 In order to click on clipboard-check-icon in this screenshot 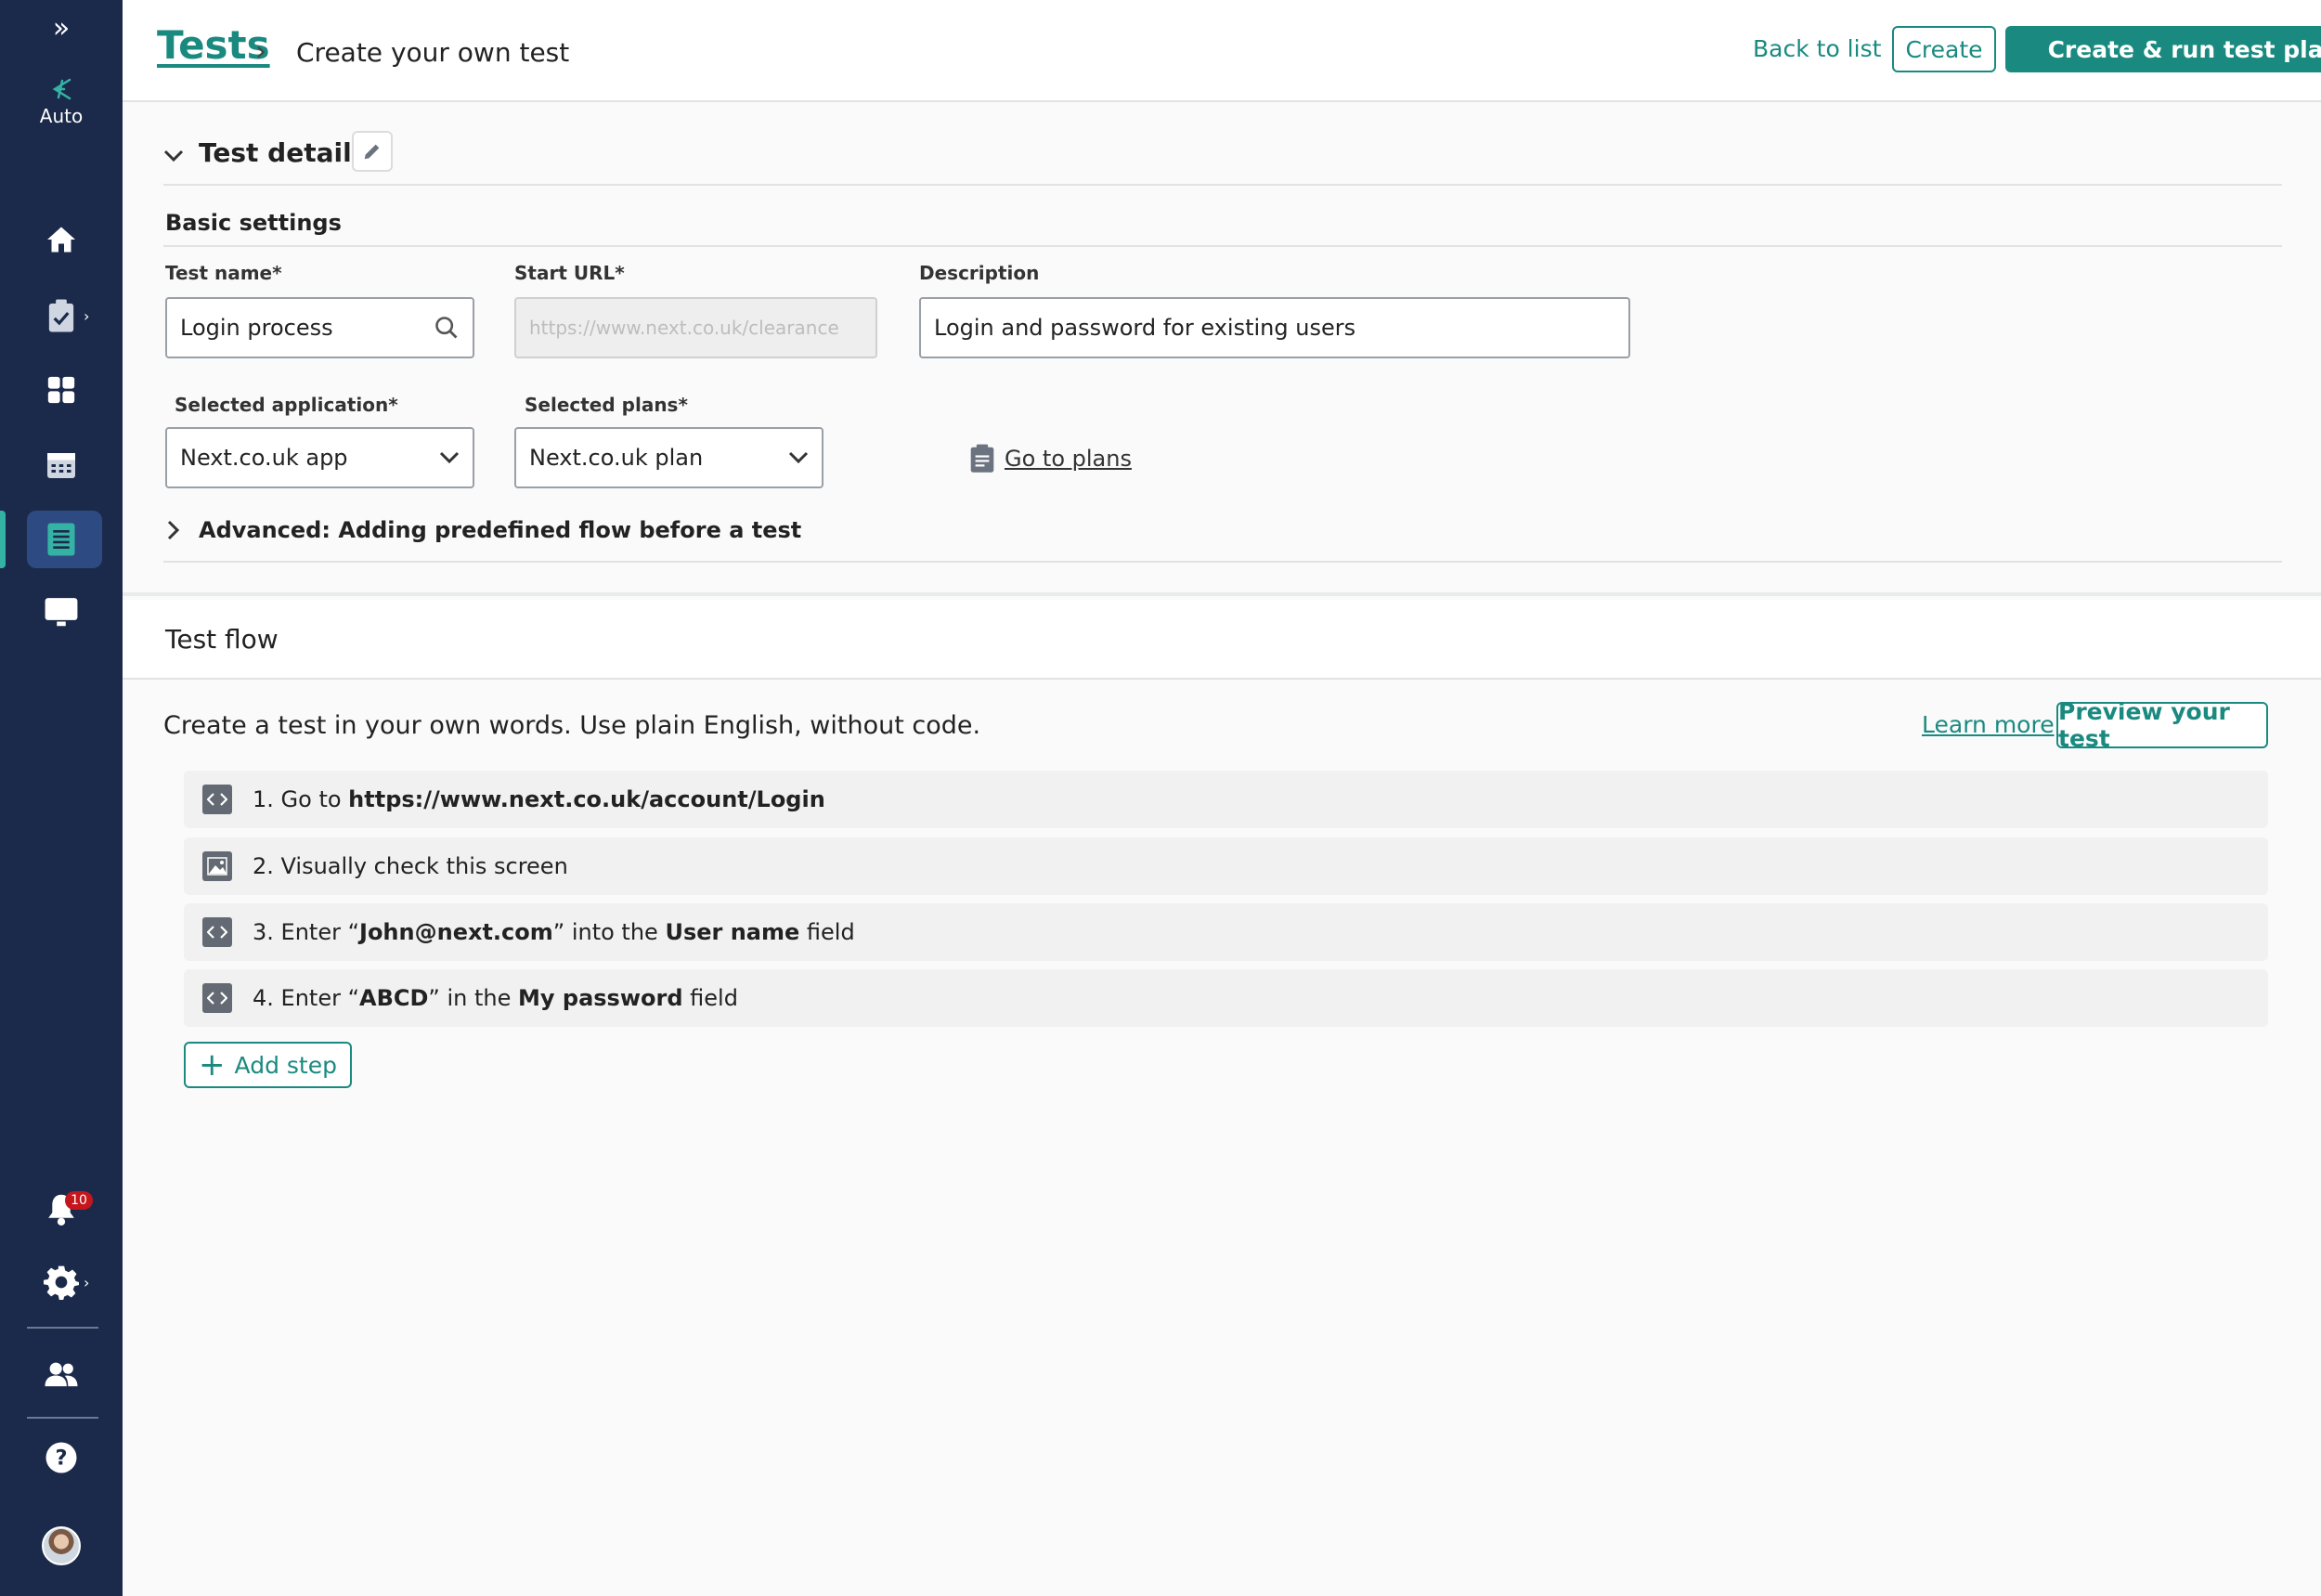, I will do `click(61, 315)`.